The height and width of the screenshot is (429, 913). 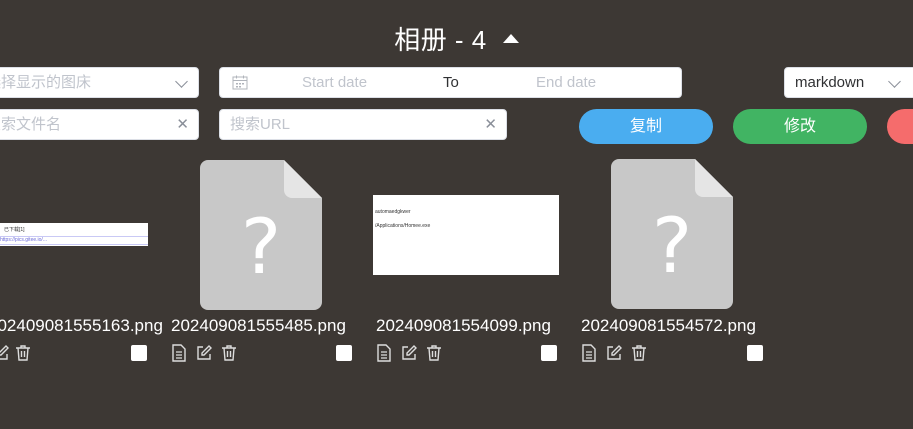 I want to click on format-select-value: markdown, so click(x=830, y=82).